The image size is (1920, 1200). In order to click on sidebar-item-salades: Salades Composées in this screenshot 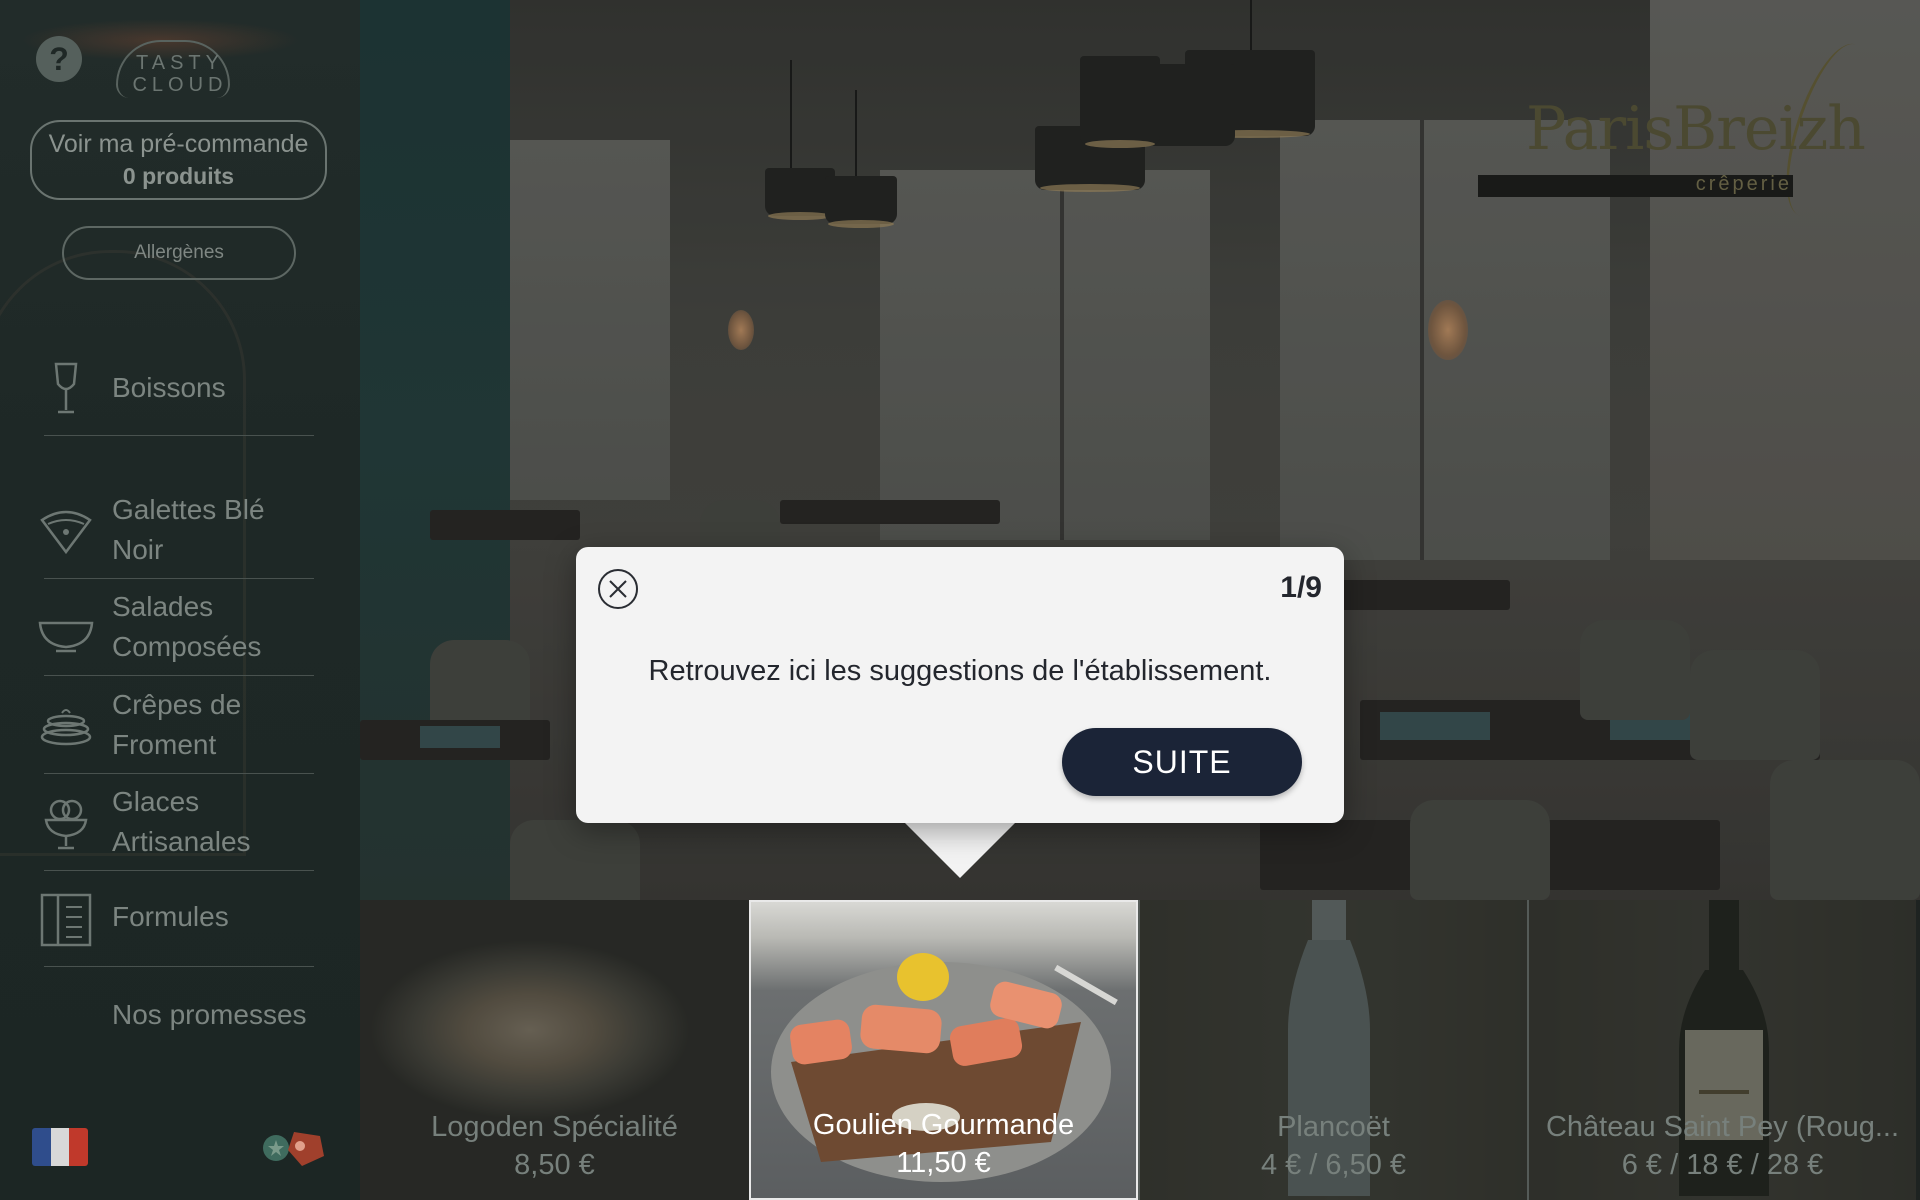, I will do `click(176, 631)`.